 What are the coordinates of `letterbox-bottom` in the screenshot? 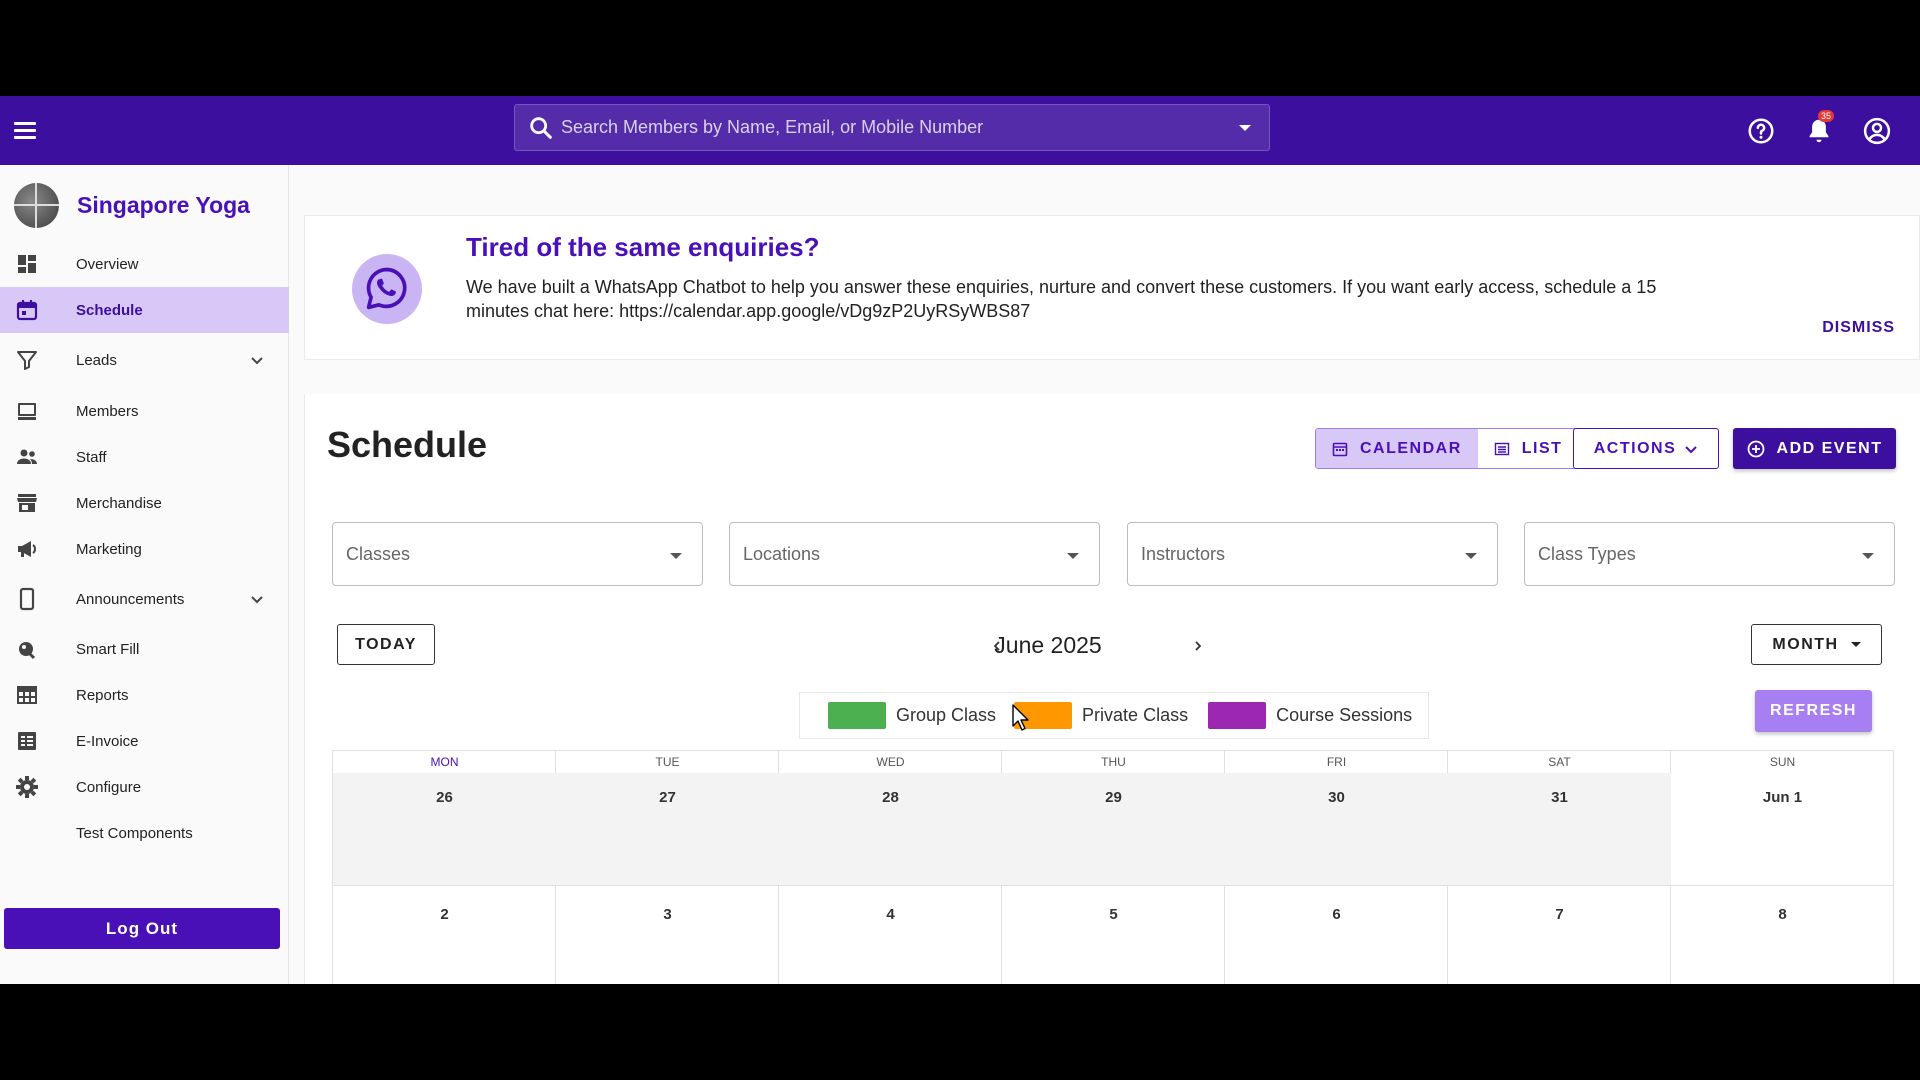 It's located at (960, 1032).